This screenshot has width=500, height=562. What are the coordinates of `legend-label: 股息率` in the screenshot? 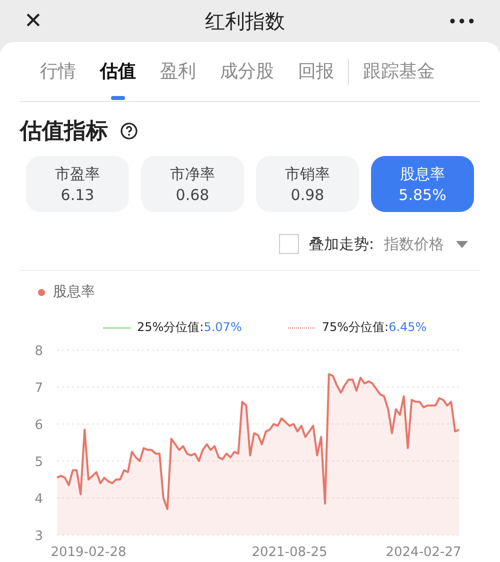 It's located at (74, 292).